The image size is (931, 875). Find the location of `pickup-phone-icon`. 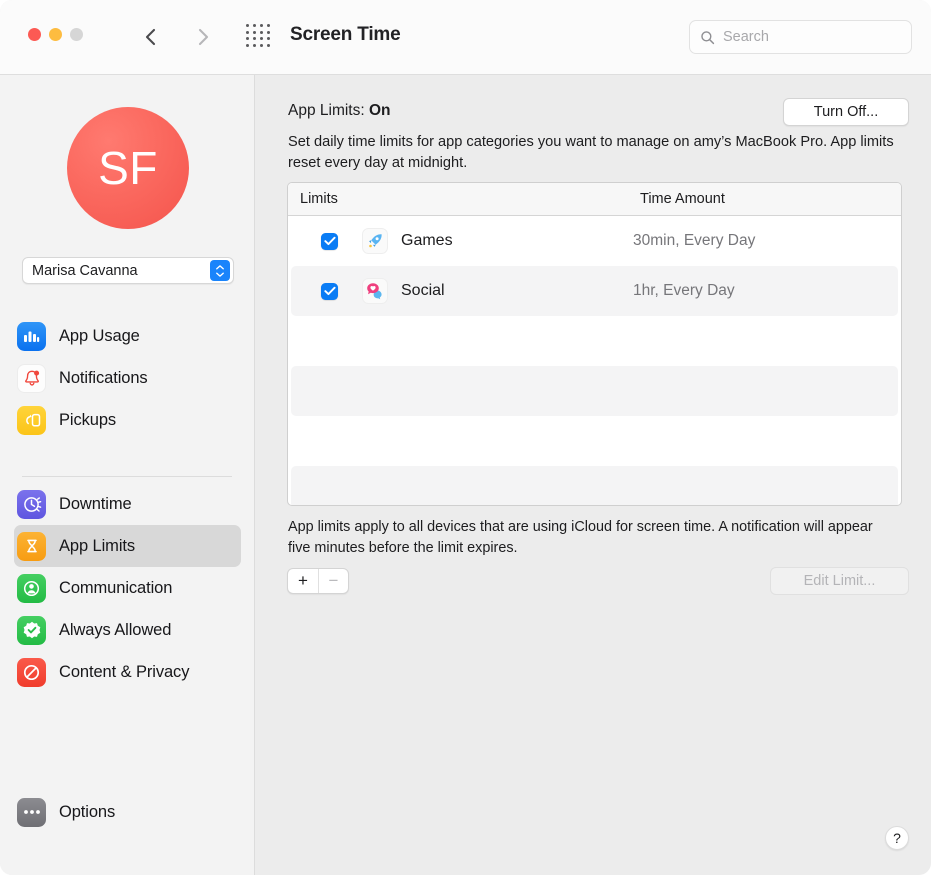

pickup-phone-icon is located at coordinates (31, 420).